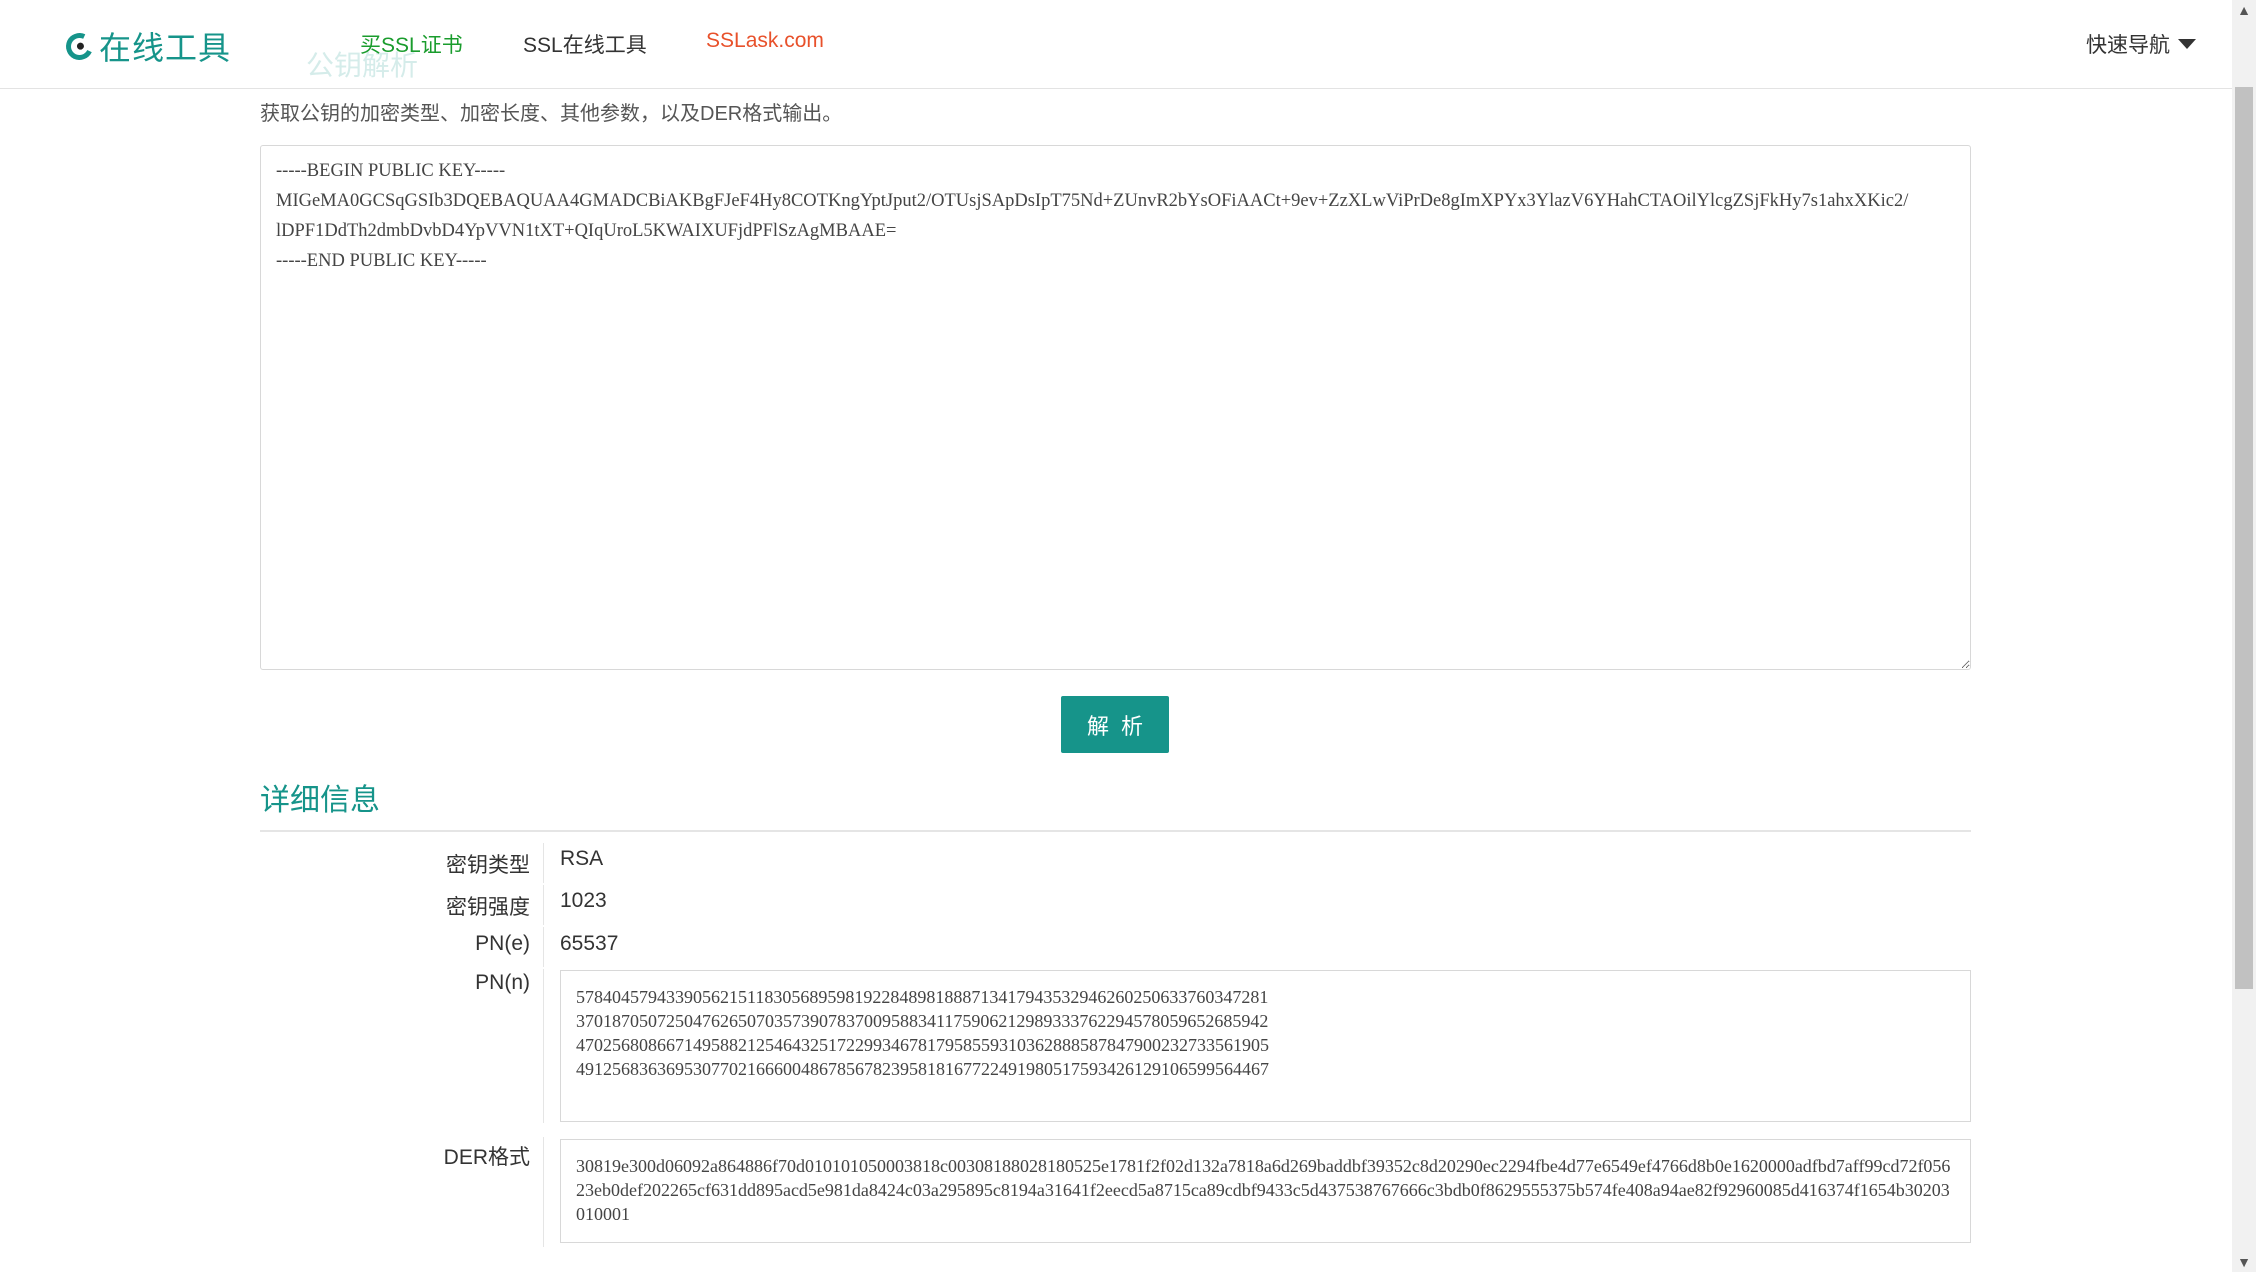 Image resolution: width=2256 pixels, height=1272 pixels. Describe the element at coordinates (589, 943) in the screenshot. I see `pn-e-value: 65537` at that location.